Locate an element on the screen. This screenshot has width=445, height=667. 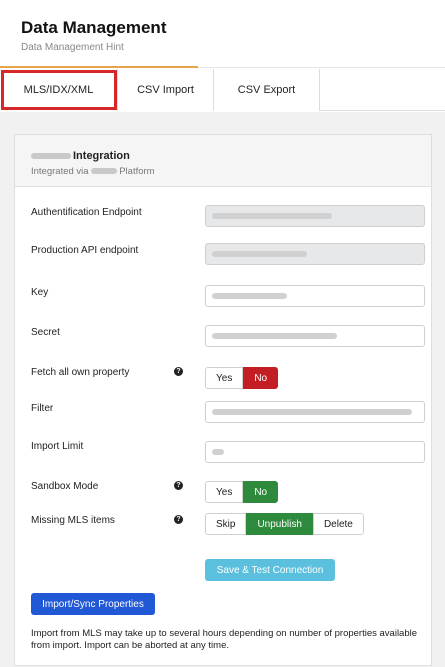
tab-csv-export: CSV Export is located at coordinates (267, 90).